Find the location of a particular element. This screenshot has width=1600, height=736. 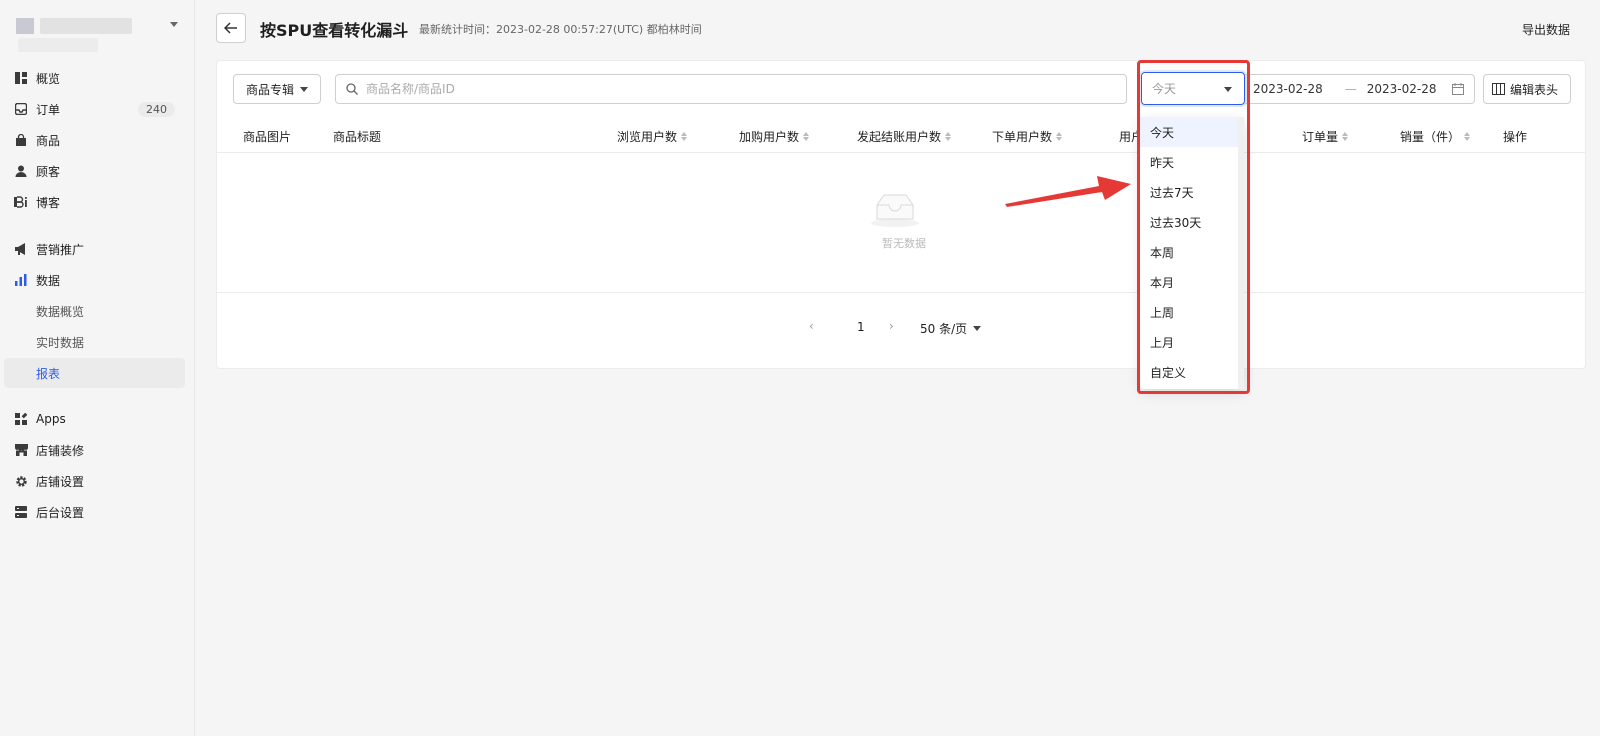

column-header-title: 商品标题 is located at coordinates (357, 137).